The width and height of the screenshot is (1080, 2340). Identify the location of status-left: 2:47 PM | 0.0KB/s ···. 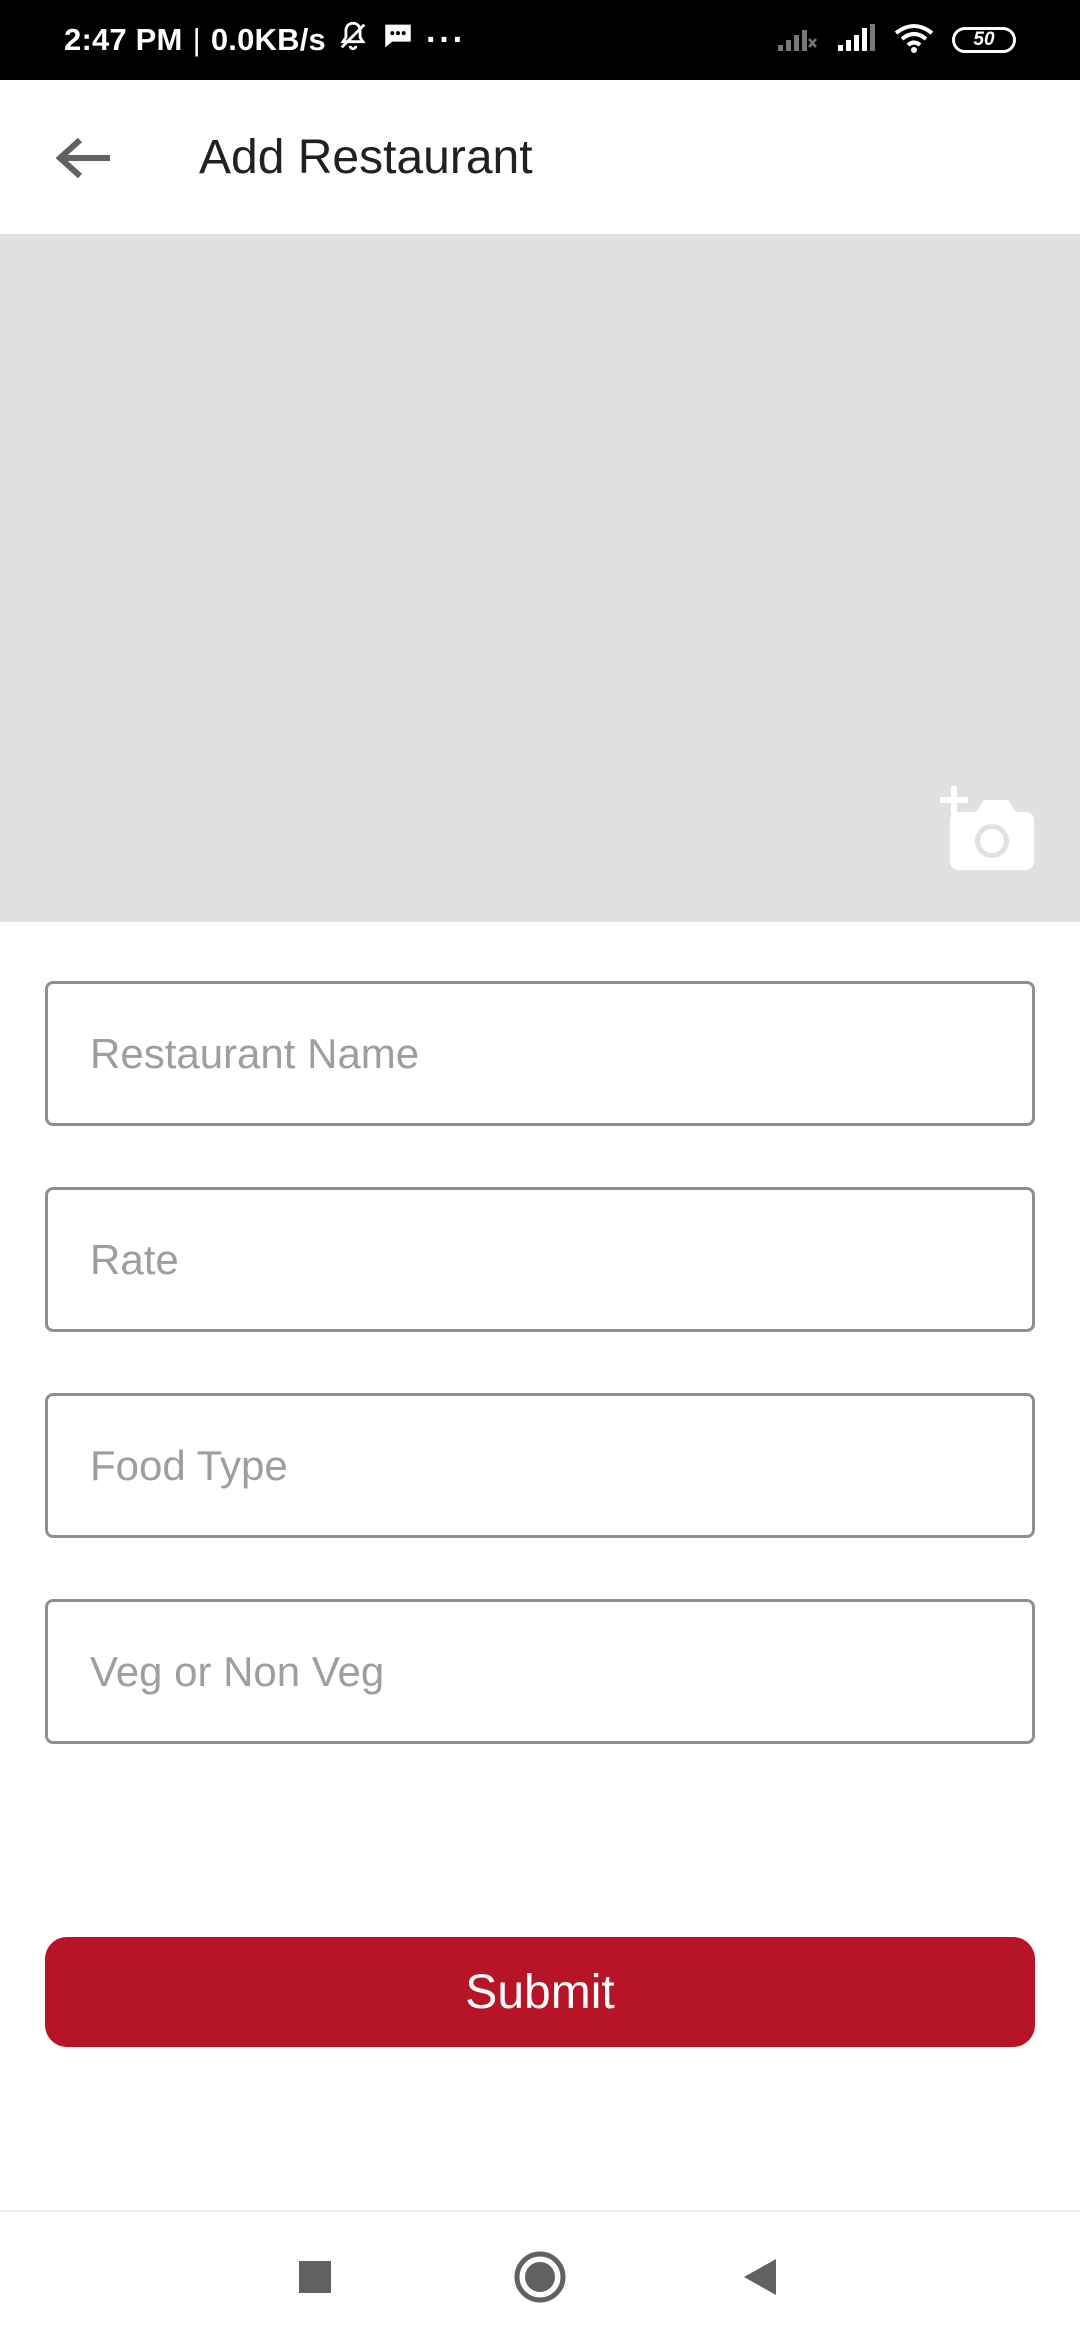
(265, 40).